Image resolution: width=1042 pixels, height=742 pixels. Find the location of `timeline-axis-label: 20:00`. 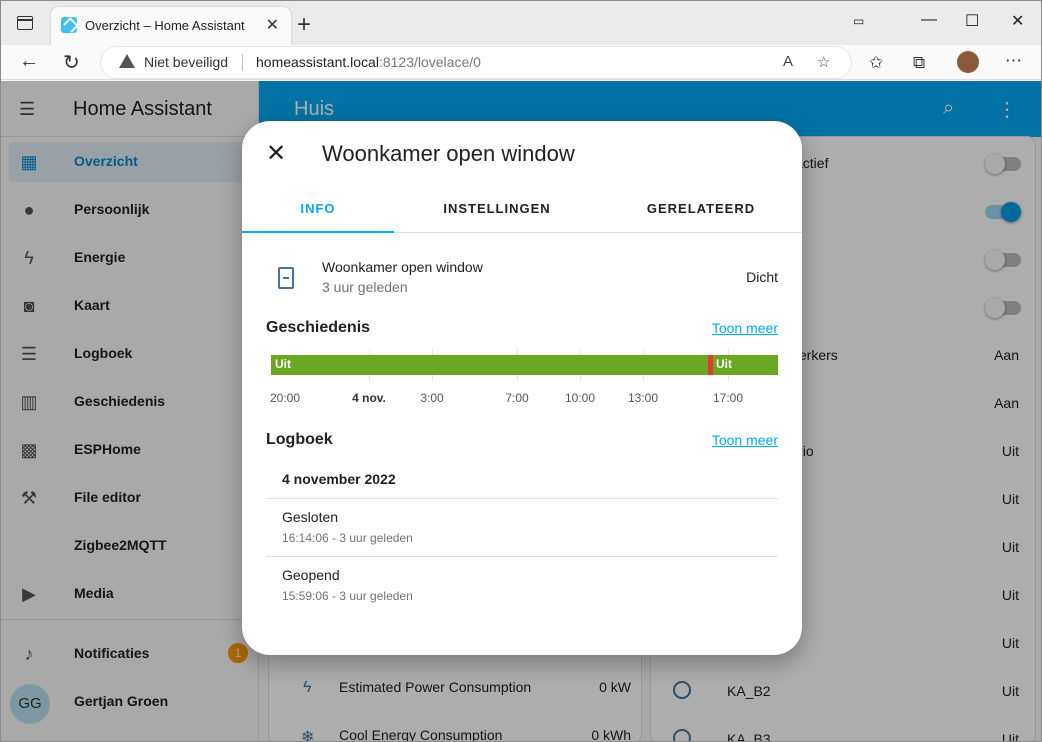

timeline-axis-label: 20:00 is located at coordinates (285, 398).